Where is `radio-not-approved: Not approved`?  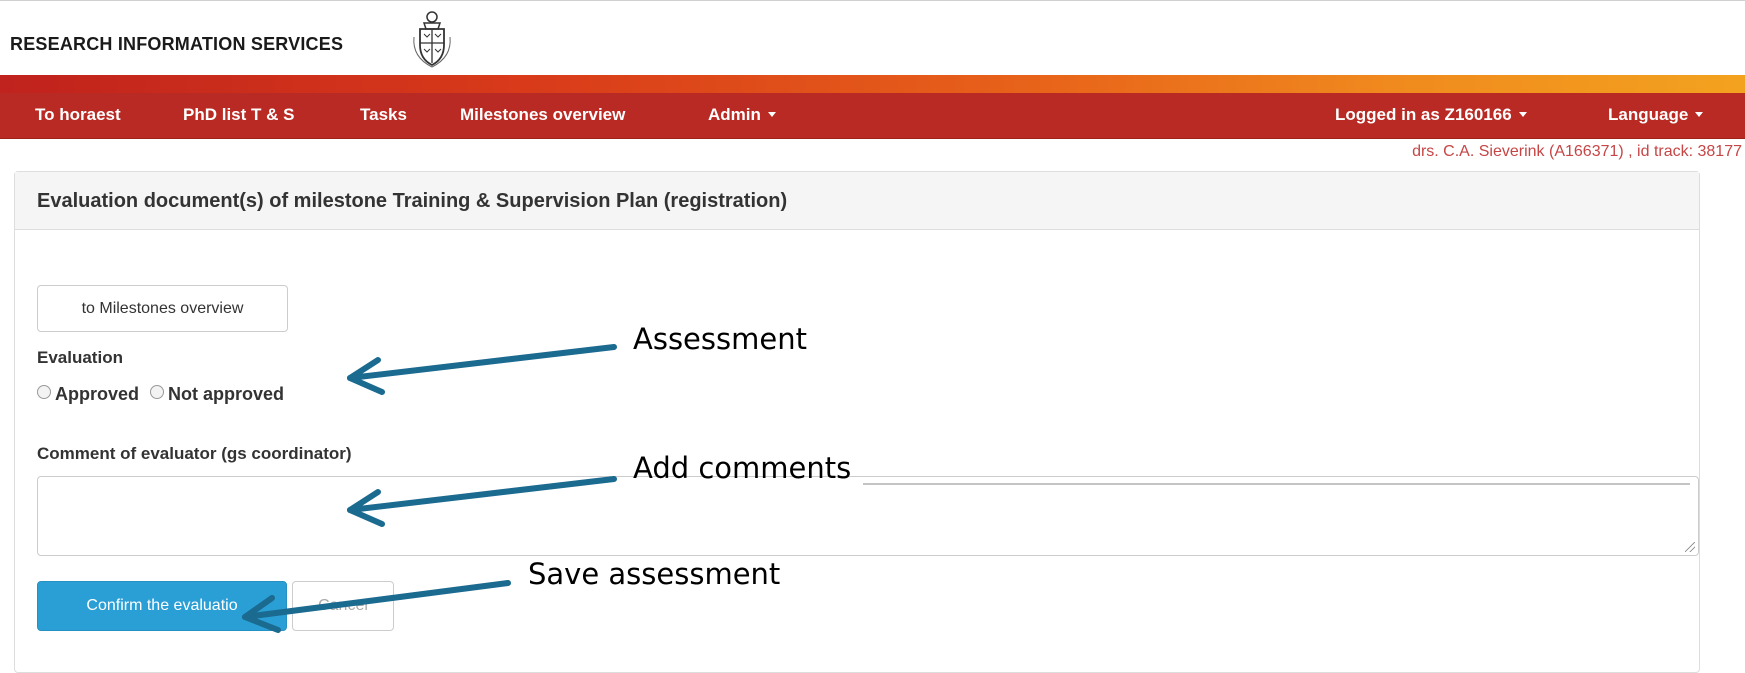 radio-not-approved: Not approved is located at coordinates (217, 394).